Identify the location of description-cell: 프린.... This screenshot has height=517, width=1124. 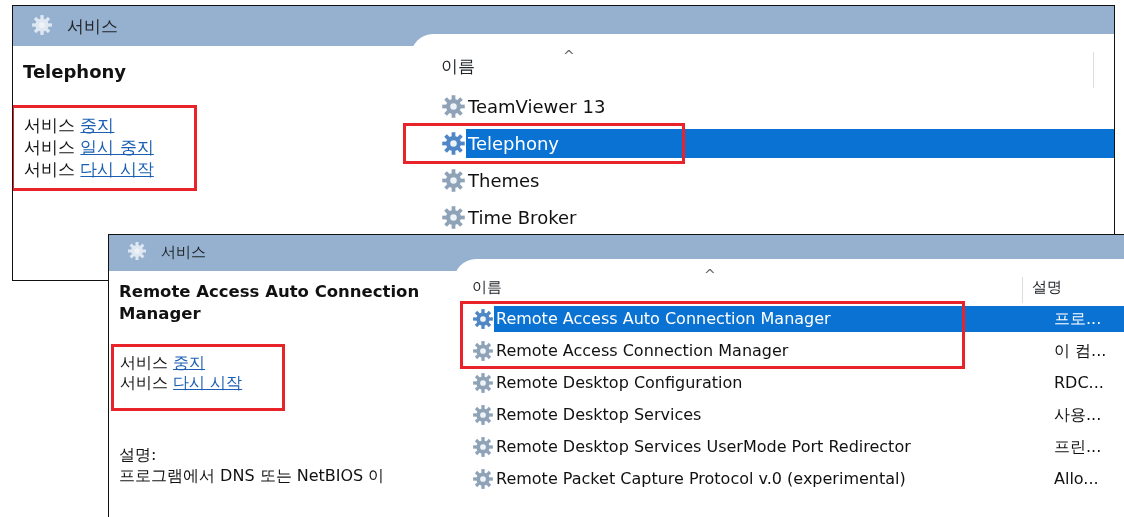
(1084, 447).